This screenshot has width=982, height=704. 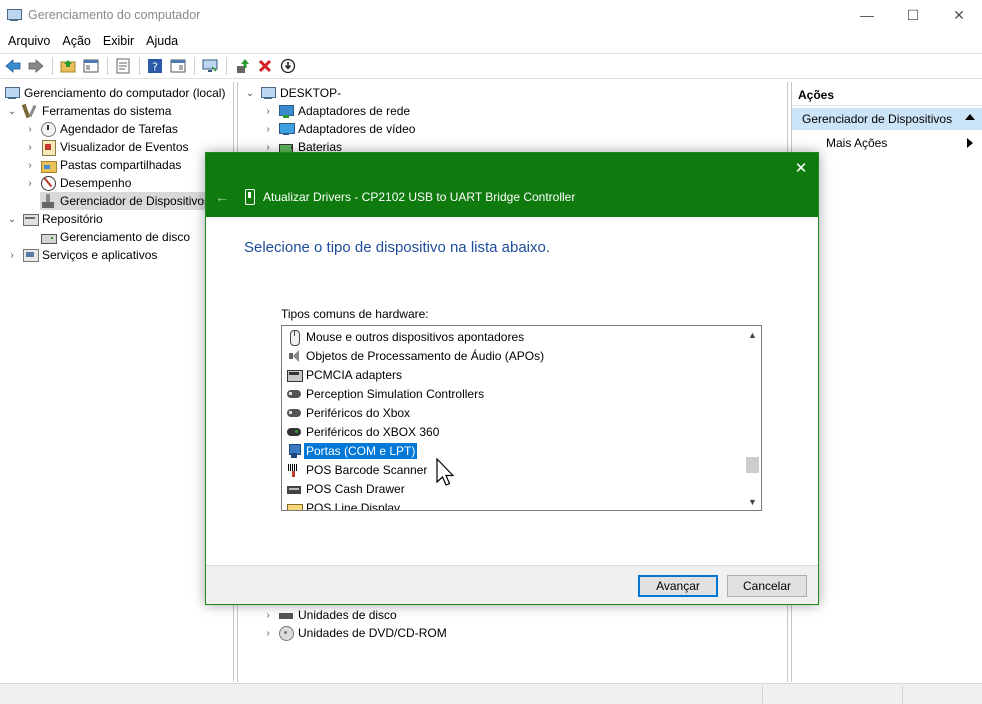 What do you see at coordinates (286, 633) in the screenshot?
I see `dvd-drive-icon` at bounding box center [286, 633].